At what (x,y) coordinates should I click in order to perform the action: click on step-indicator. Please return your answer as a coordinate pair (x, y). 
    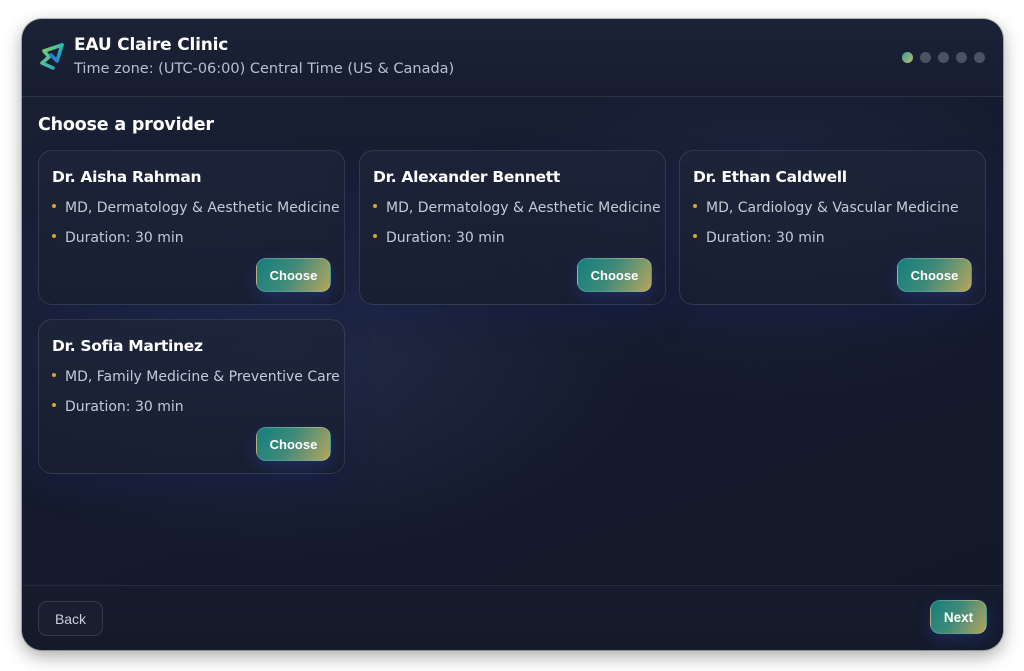
    Looking at the image, I should click on (943, 57).